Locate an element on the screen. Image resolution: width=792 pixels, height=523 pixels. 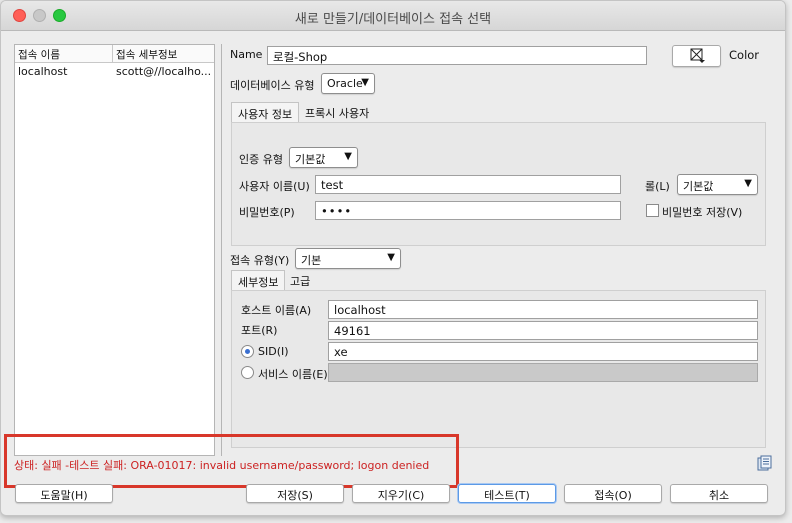
color-label: Color is located at coordinates (744, 55).